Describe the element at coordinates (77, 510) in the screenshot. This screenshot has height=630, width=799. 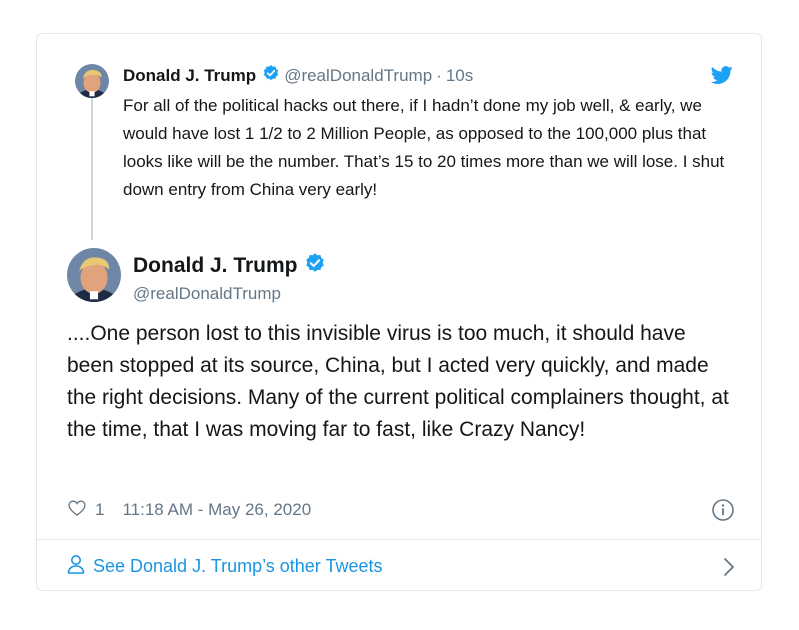
I see `heart-icon` at that location.